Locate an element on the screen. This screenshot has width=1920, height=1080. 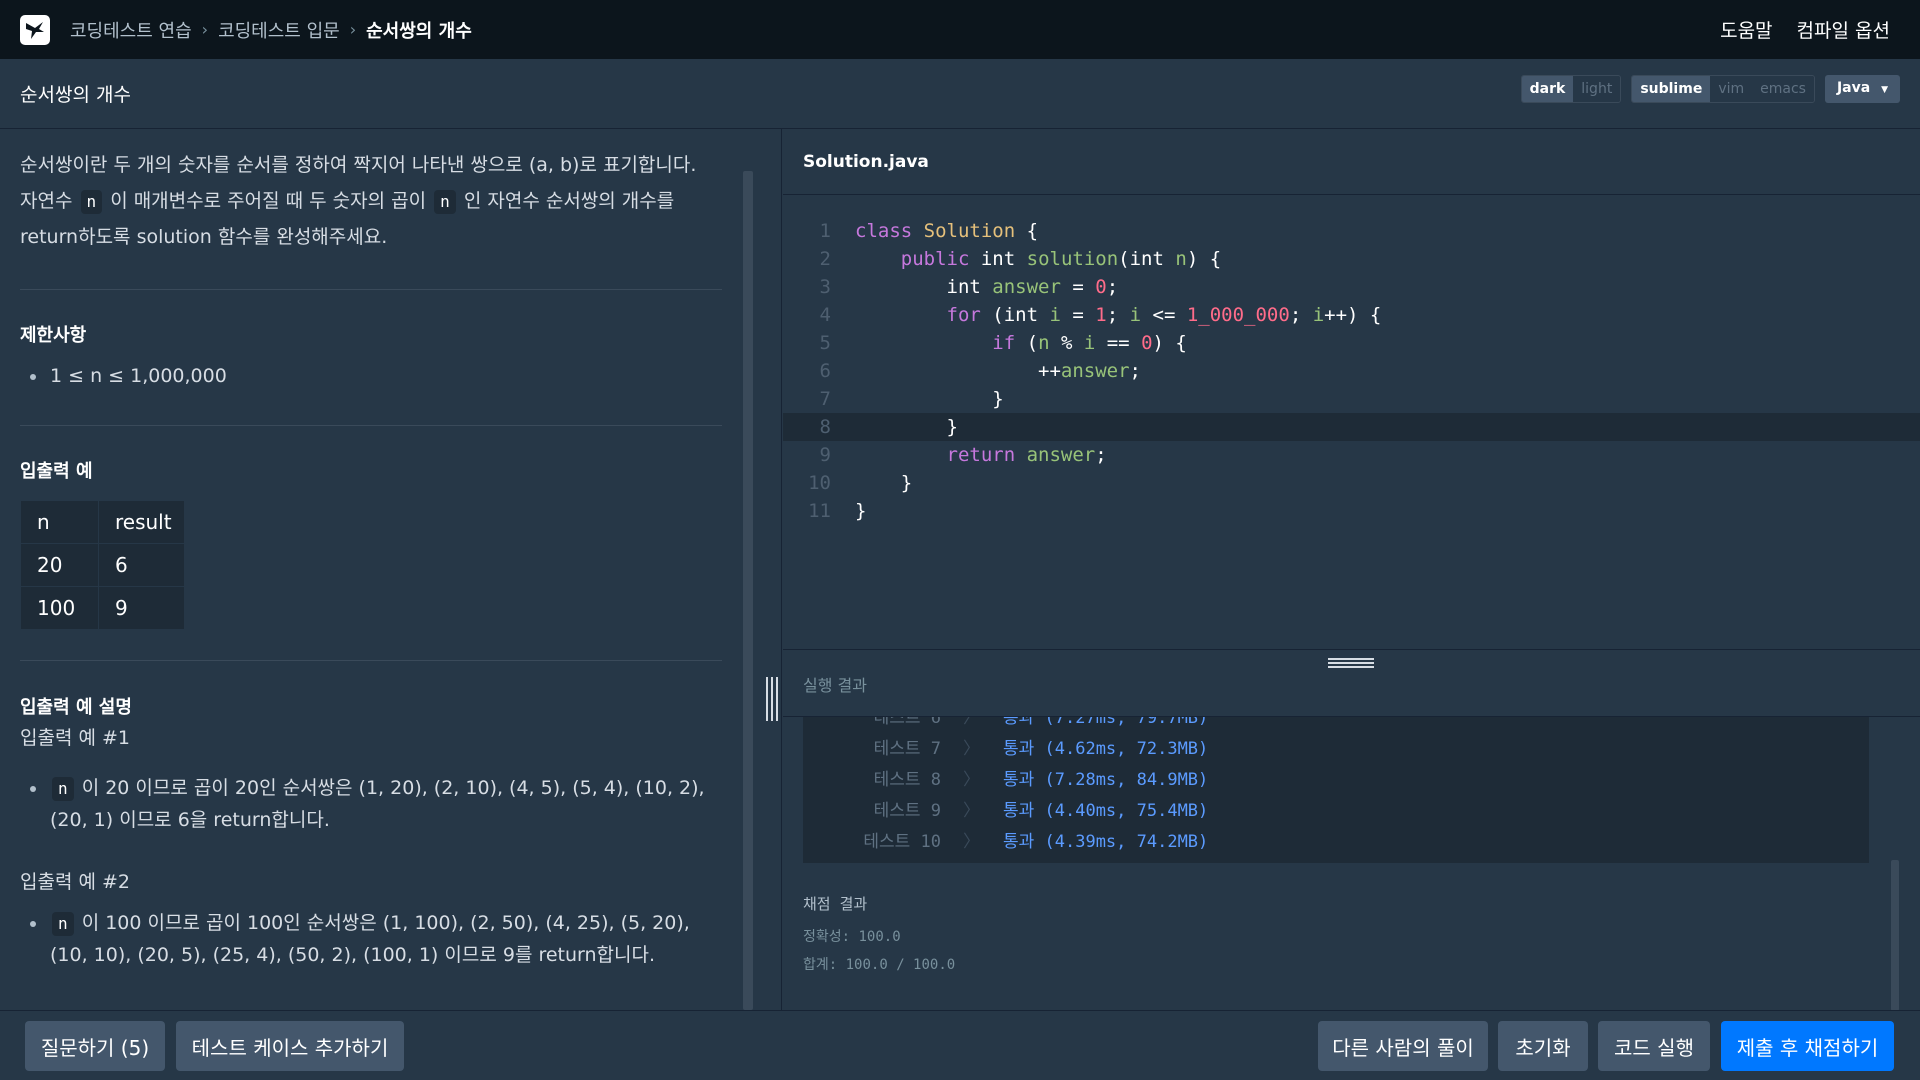
chevron-right-icon: › is located at coordinates (205, 29).